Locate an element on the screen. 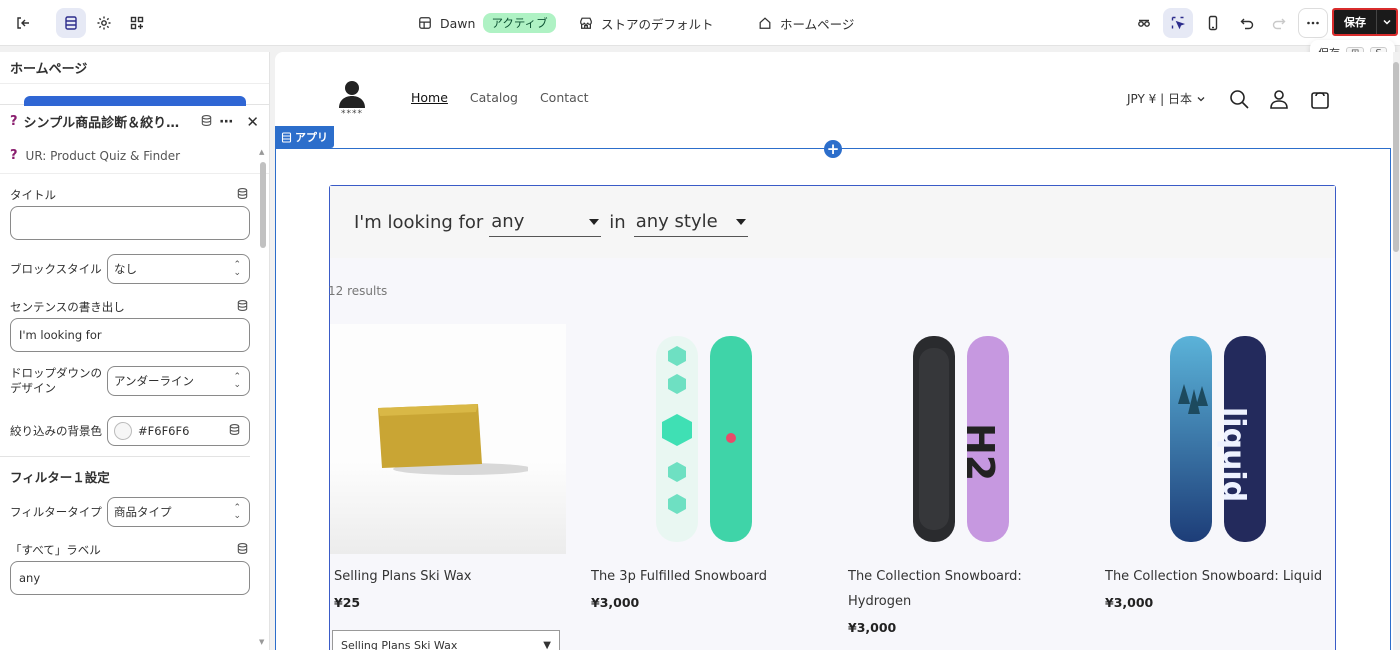  page-label: ホームページ is located at coordinates (817, 24).